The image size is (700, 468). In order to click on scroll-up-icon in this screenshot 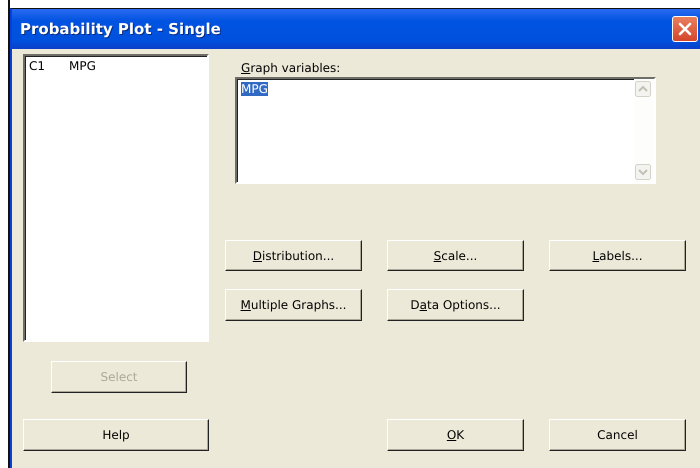, I will do `click(643, 89)`.